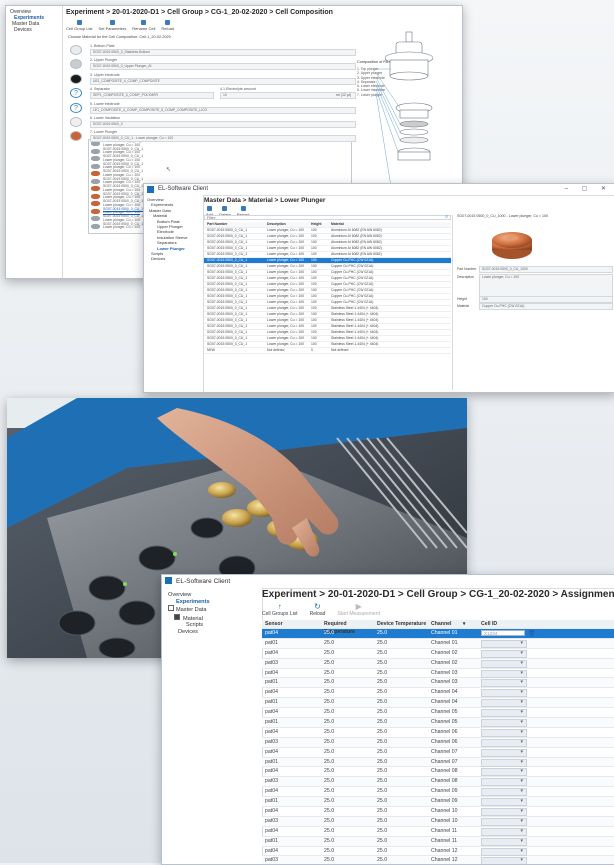  What do you see at coordinates (438, 832) in the screenshot?
I see `table-row: pat04 25.0 25.0 Channel 11` at bounding box center [438, 832].